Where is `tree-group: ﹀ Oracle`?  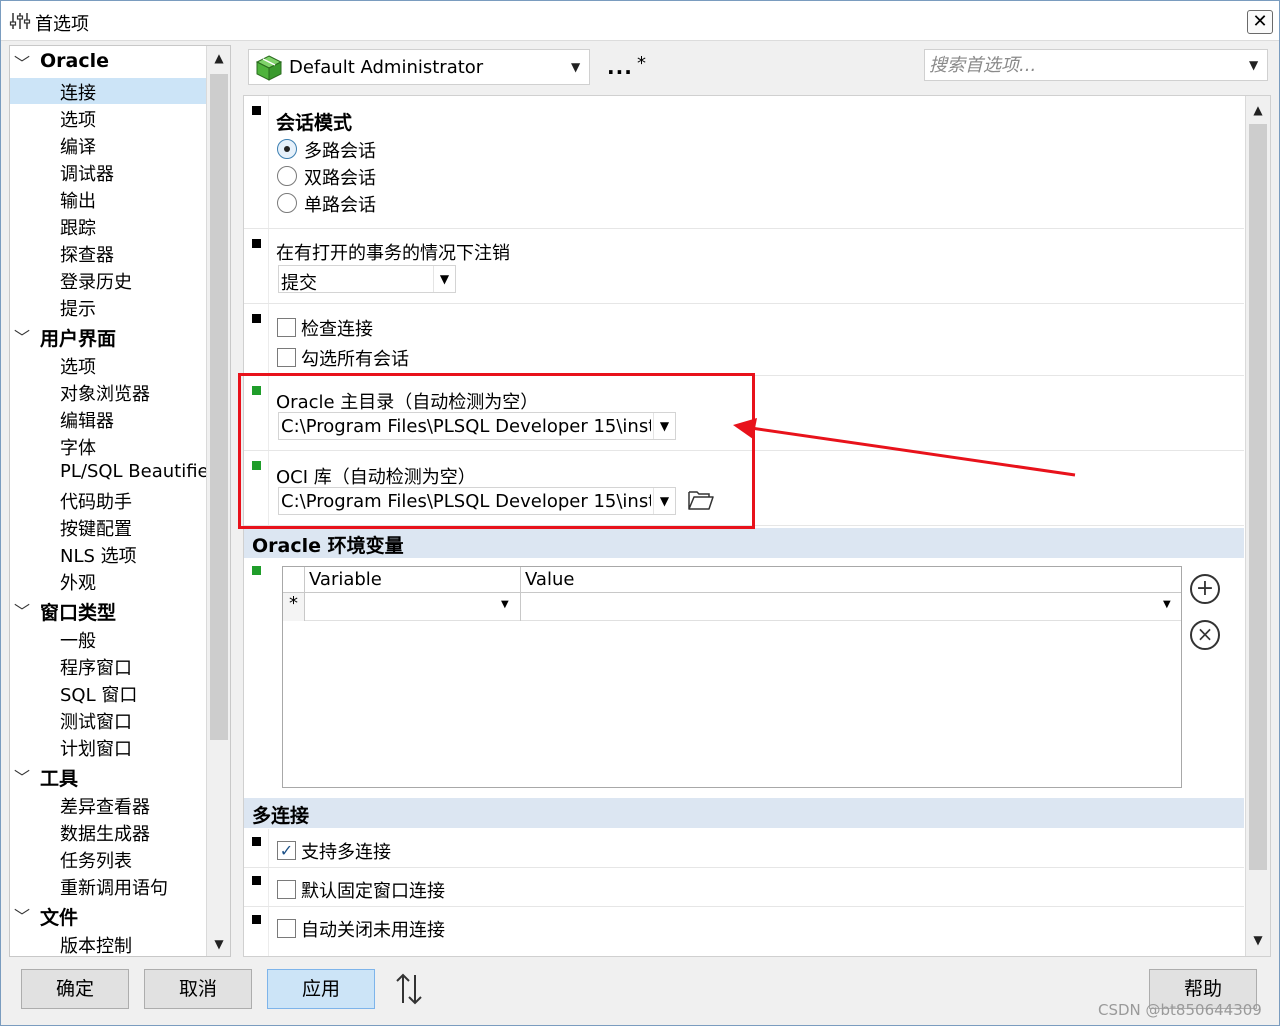 tree-group: ﹀ Oracle is located at coordinates (108, 62).